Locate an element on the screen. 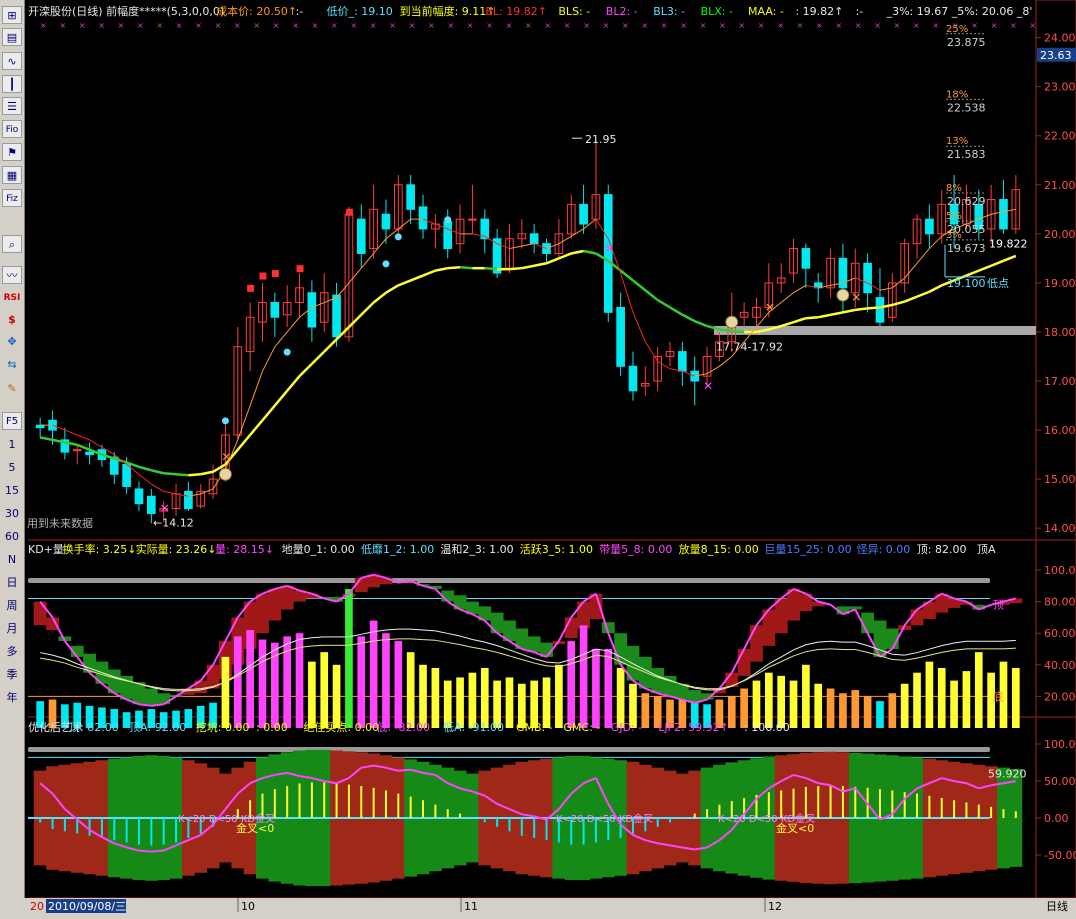 This screenshot has width=1076, height=919. fib-percent: 5% is located at coordinates (954, 216).